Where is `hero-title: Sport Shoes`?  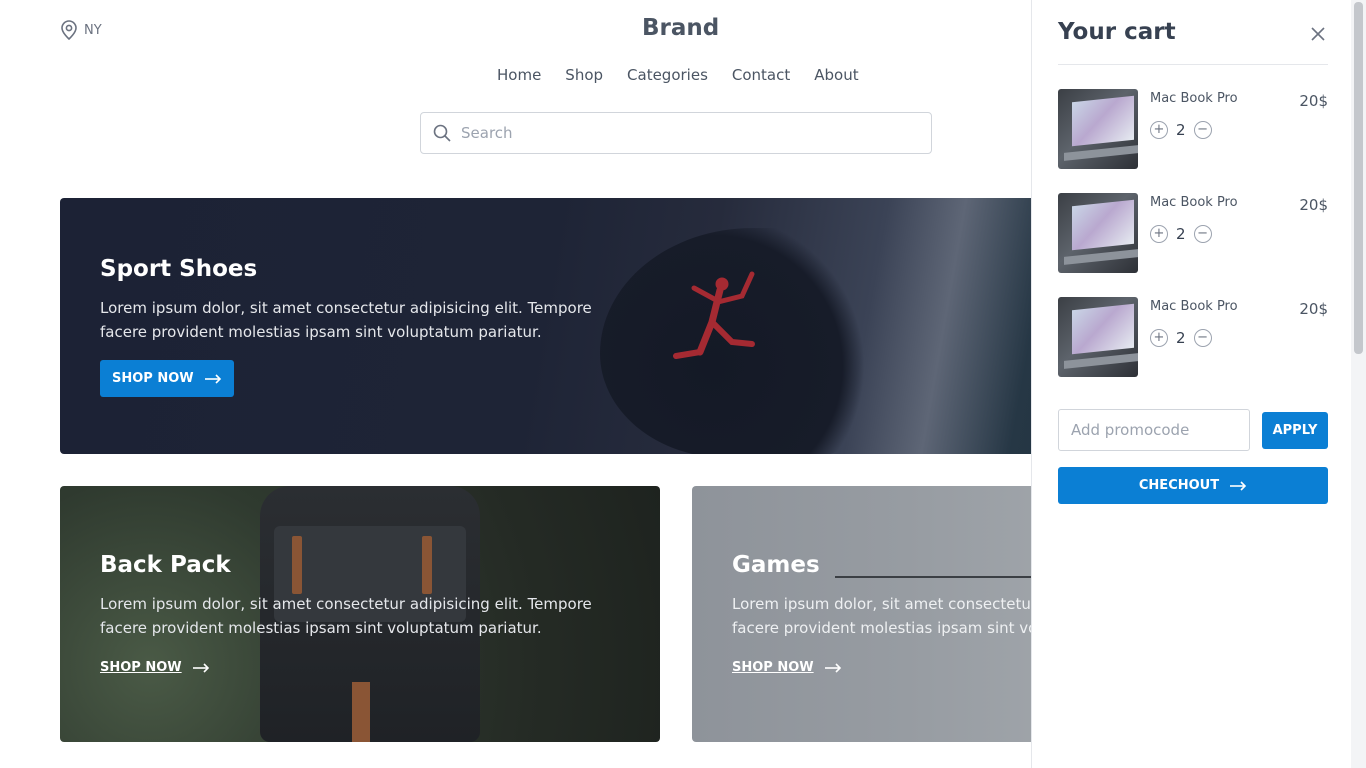
hero-title: Sport Shoes is located at coordinates (179, 269).